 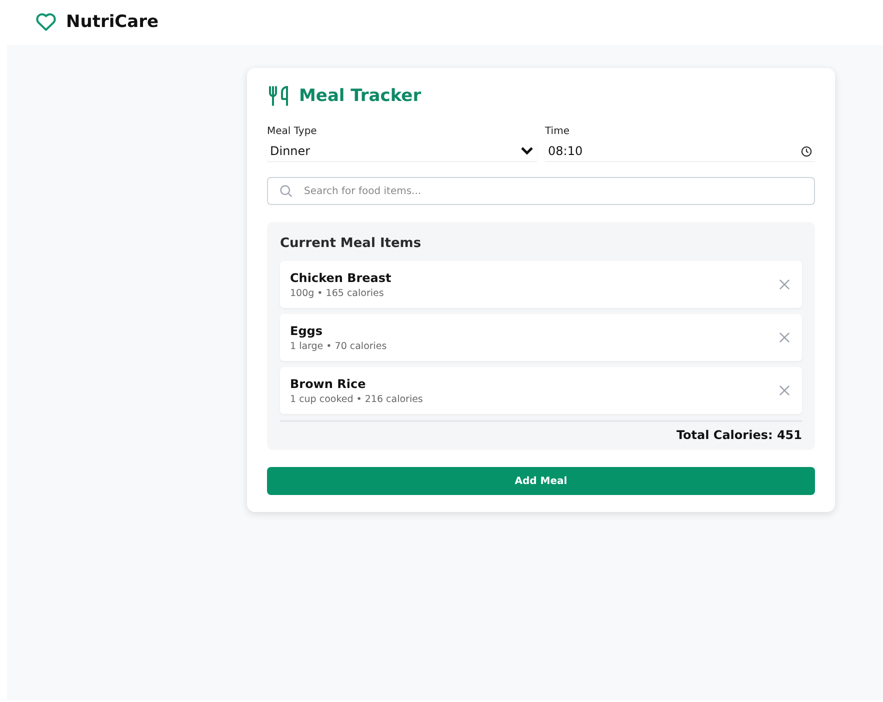 I want to click on item-name: Chicken Breast, so click(x=341, y=277).